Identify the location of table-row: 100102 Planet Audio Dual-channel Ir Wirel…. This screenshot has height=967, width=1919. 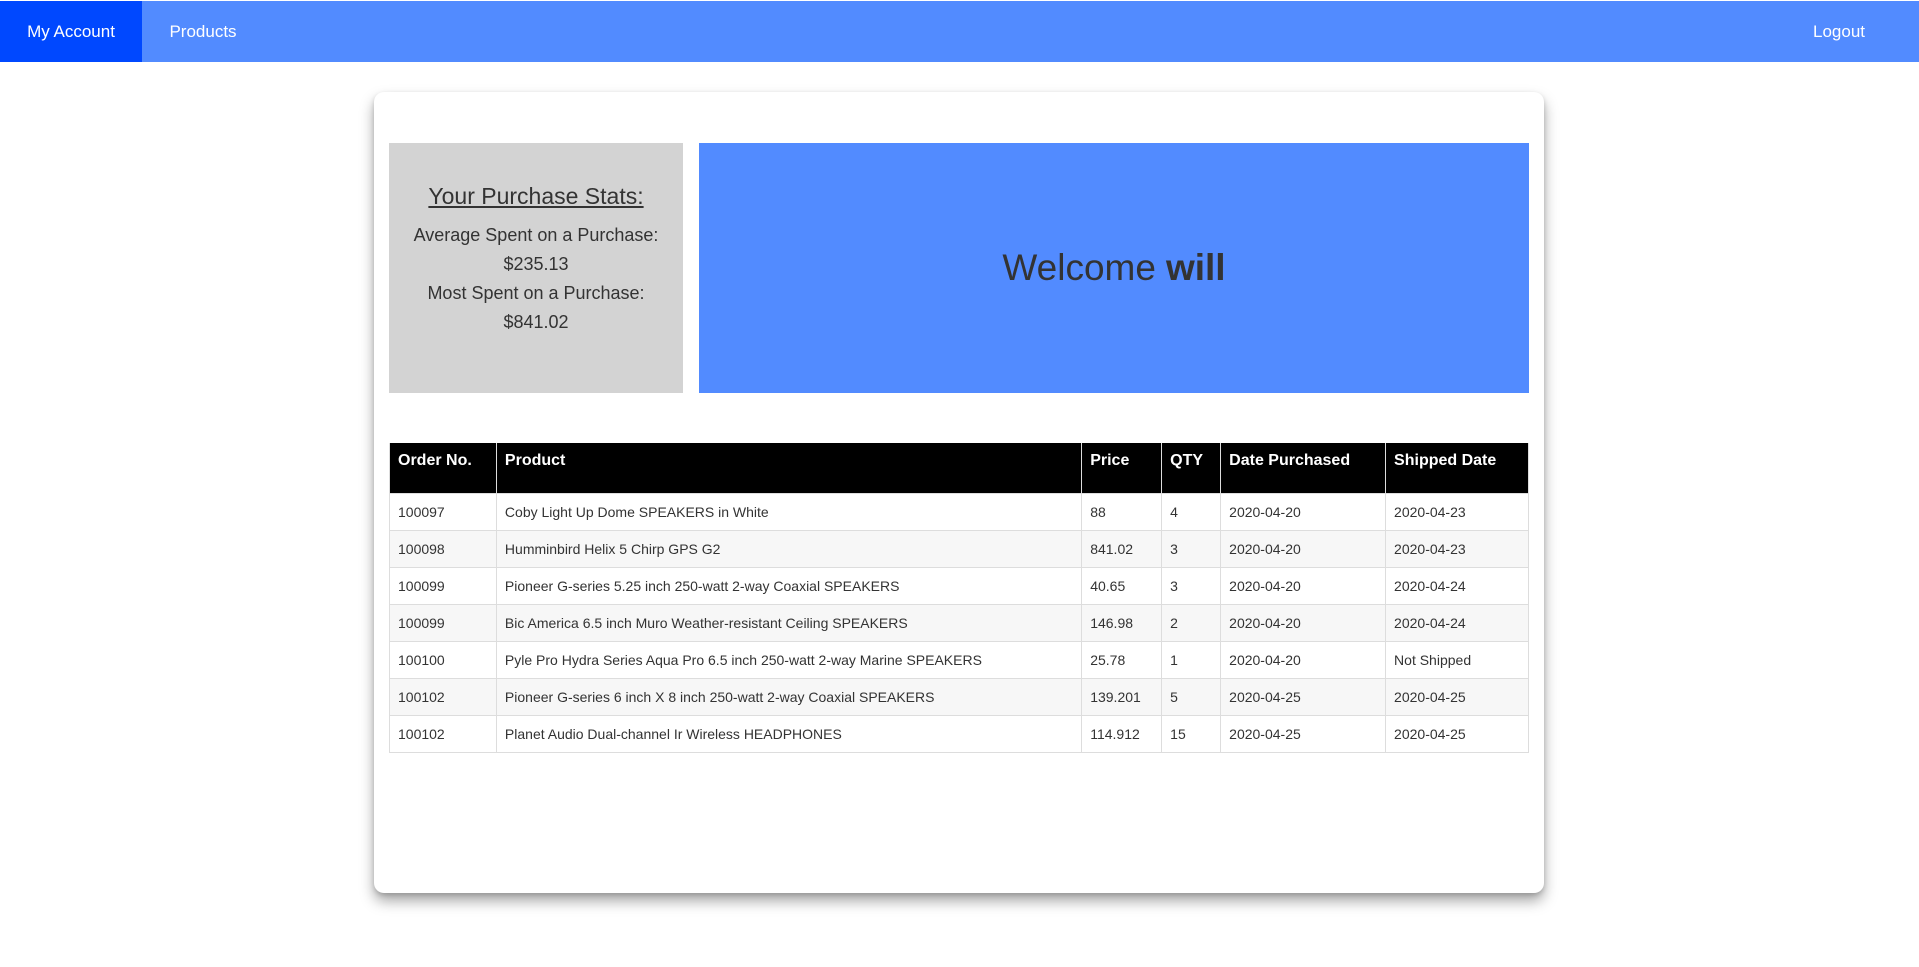
(959, 733).